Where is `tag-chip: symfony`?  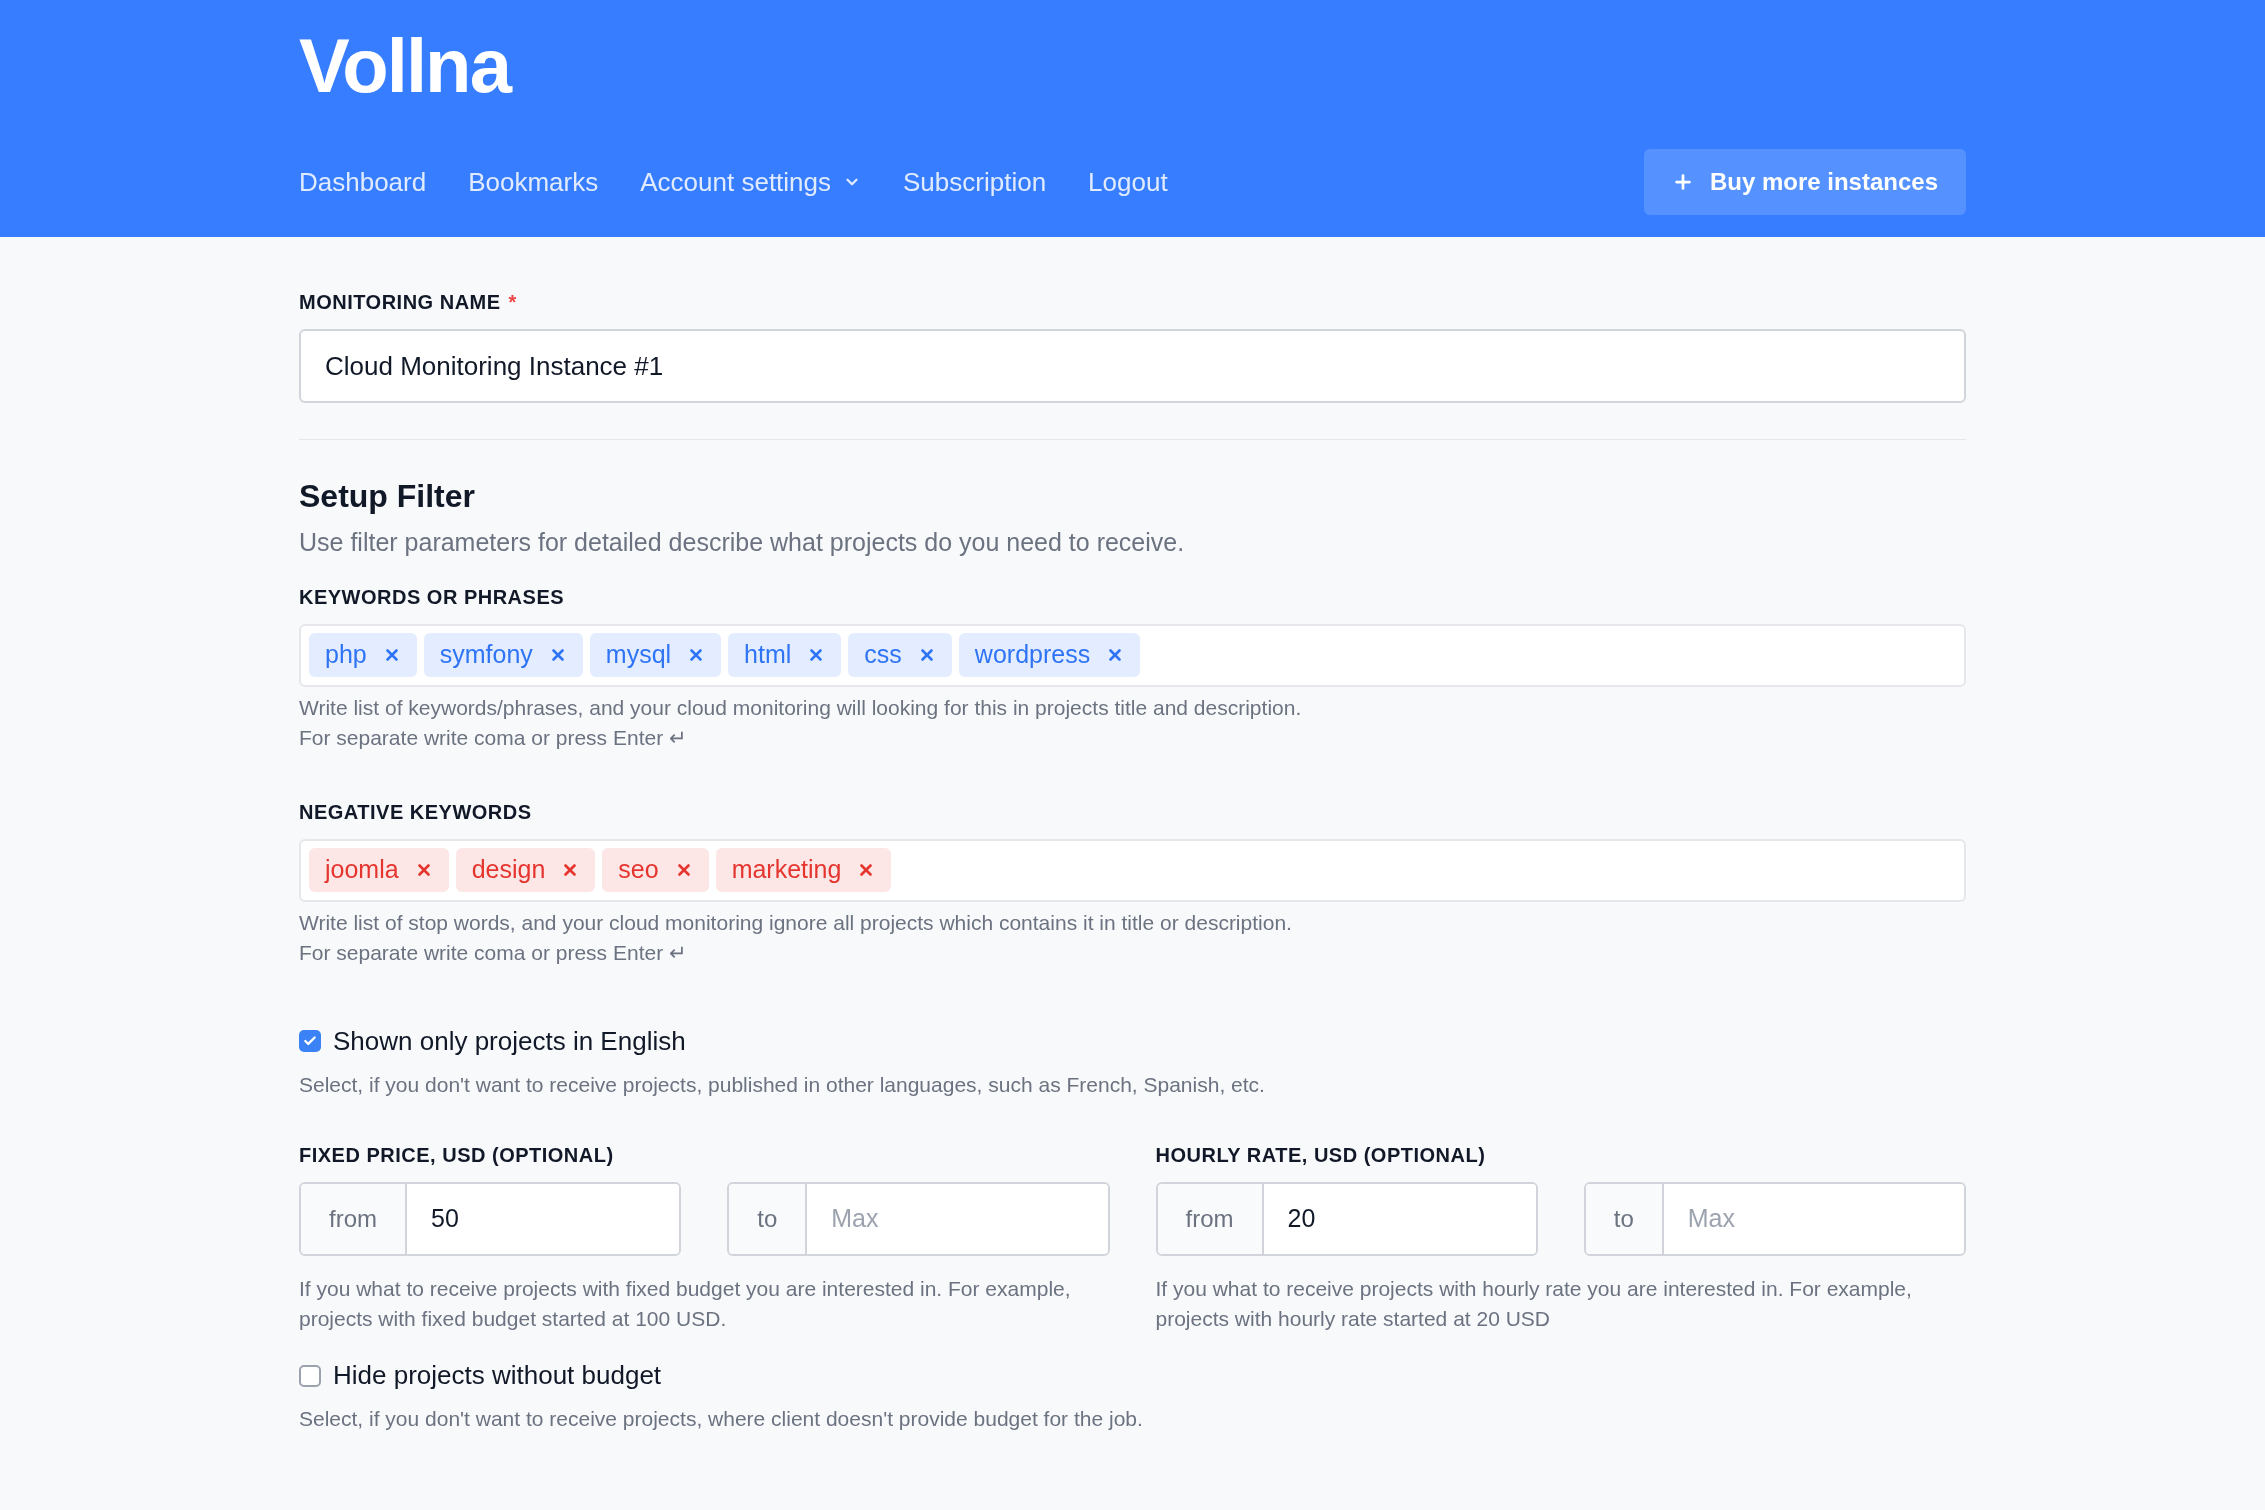 tag-chip: symfony is located at coordinates (503, 655).